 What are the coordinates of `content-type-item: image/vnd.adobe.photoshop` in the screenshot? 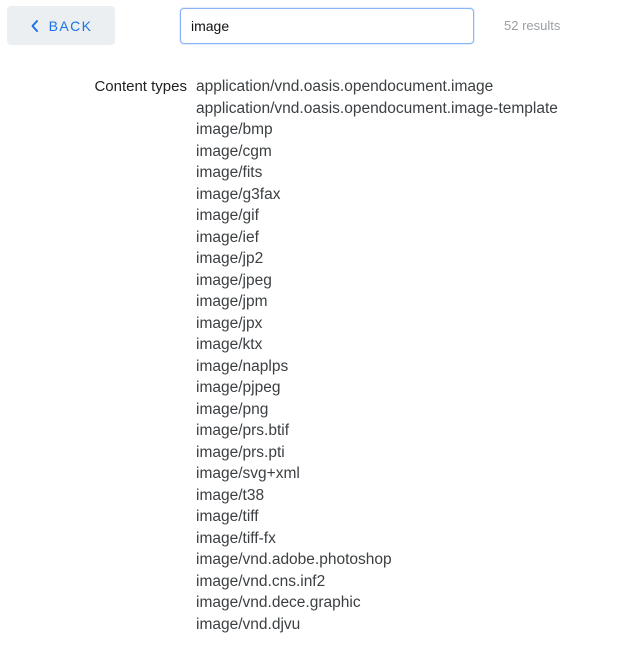 It's located at (377, 560).